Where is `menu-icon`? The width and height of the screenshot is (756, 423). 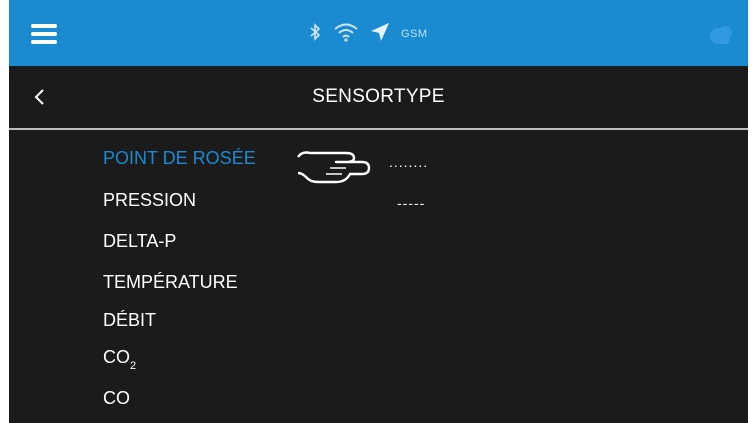
menu-icon is located at coordinates (44, 26).